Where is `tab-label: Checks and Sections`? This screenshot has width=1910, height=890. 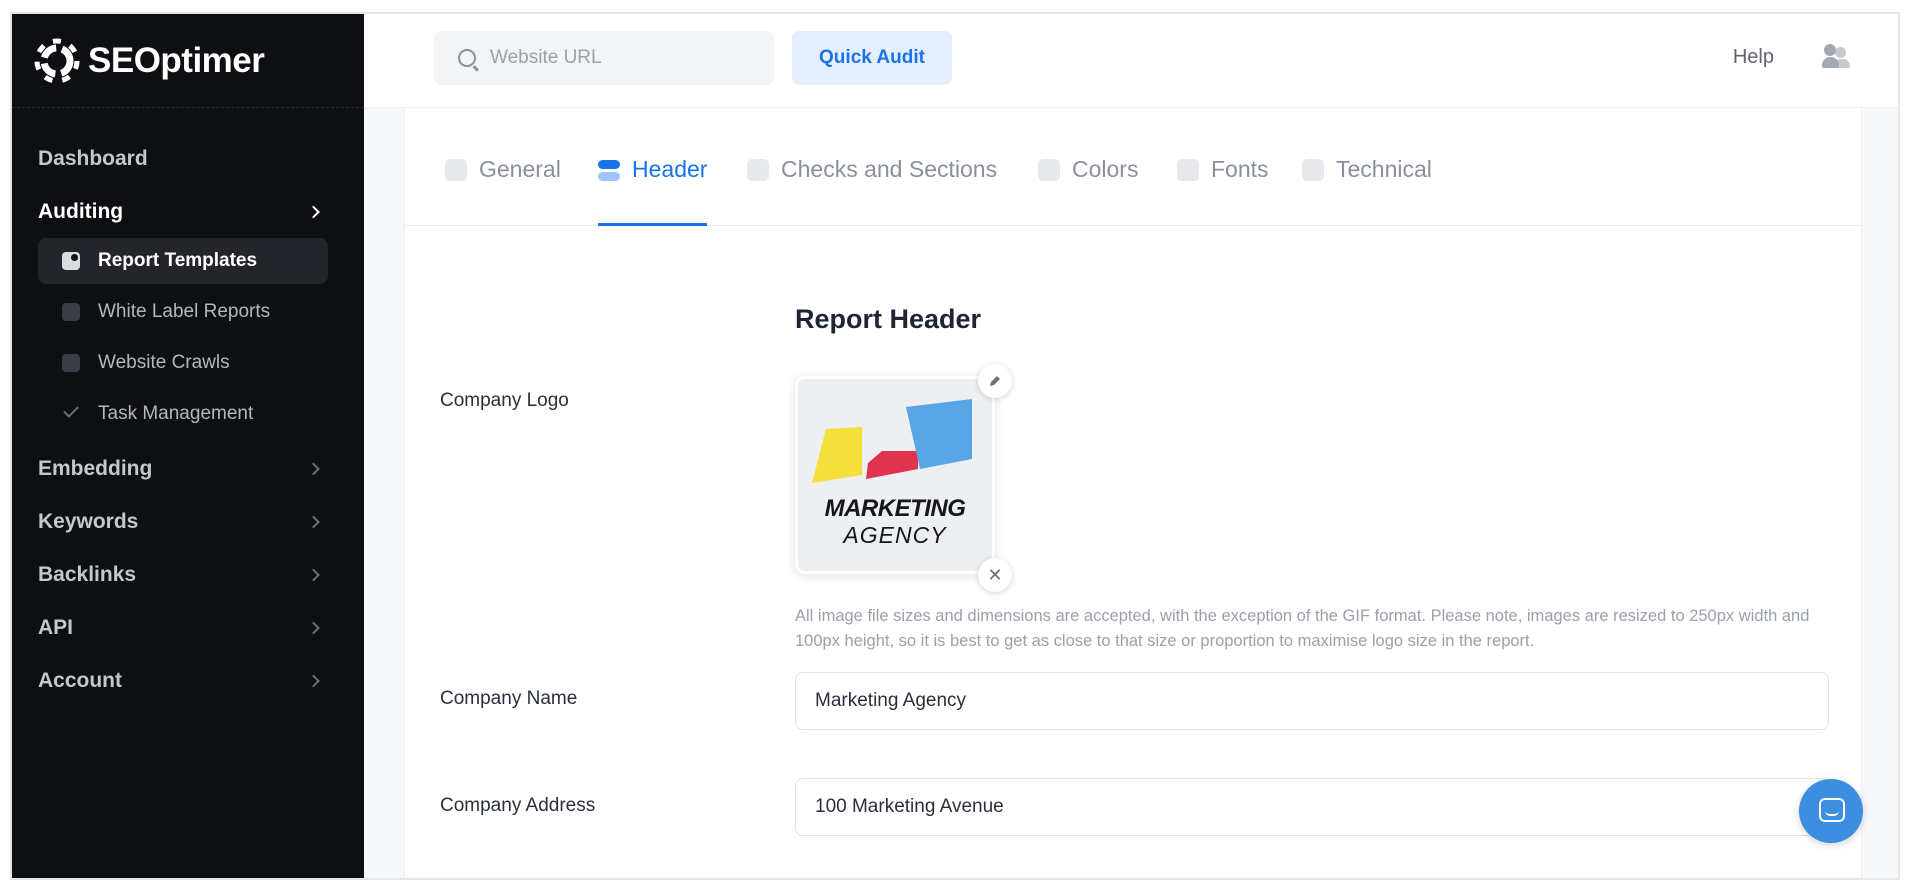
tab-label: Checks and Sections is located at coordinates (889, 169).